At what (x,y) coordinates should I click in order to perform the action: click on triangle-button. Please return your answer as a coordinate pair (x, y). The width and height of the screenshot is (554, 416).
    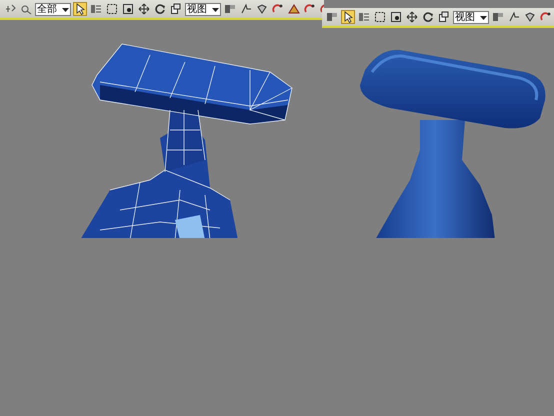
    Looking at the image, I should click on (294, 9).